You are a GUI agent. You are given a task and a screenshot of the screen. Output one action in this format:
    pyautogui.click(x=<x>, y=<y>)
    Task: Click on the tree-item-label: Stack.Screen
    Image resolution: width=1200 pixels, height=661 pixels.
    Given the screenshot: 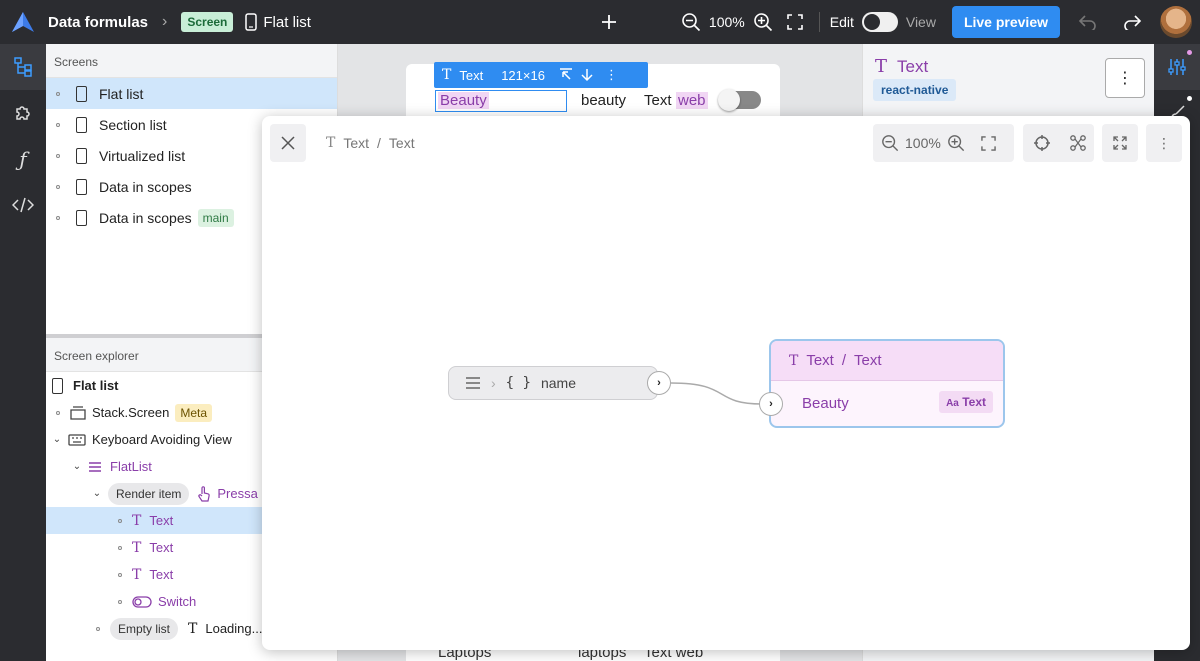 What is the action you would take?
    pyautogui.click(x=131, y=412)
    